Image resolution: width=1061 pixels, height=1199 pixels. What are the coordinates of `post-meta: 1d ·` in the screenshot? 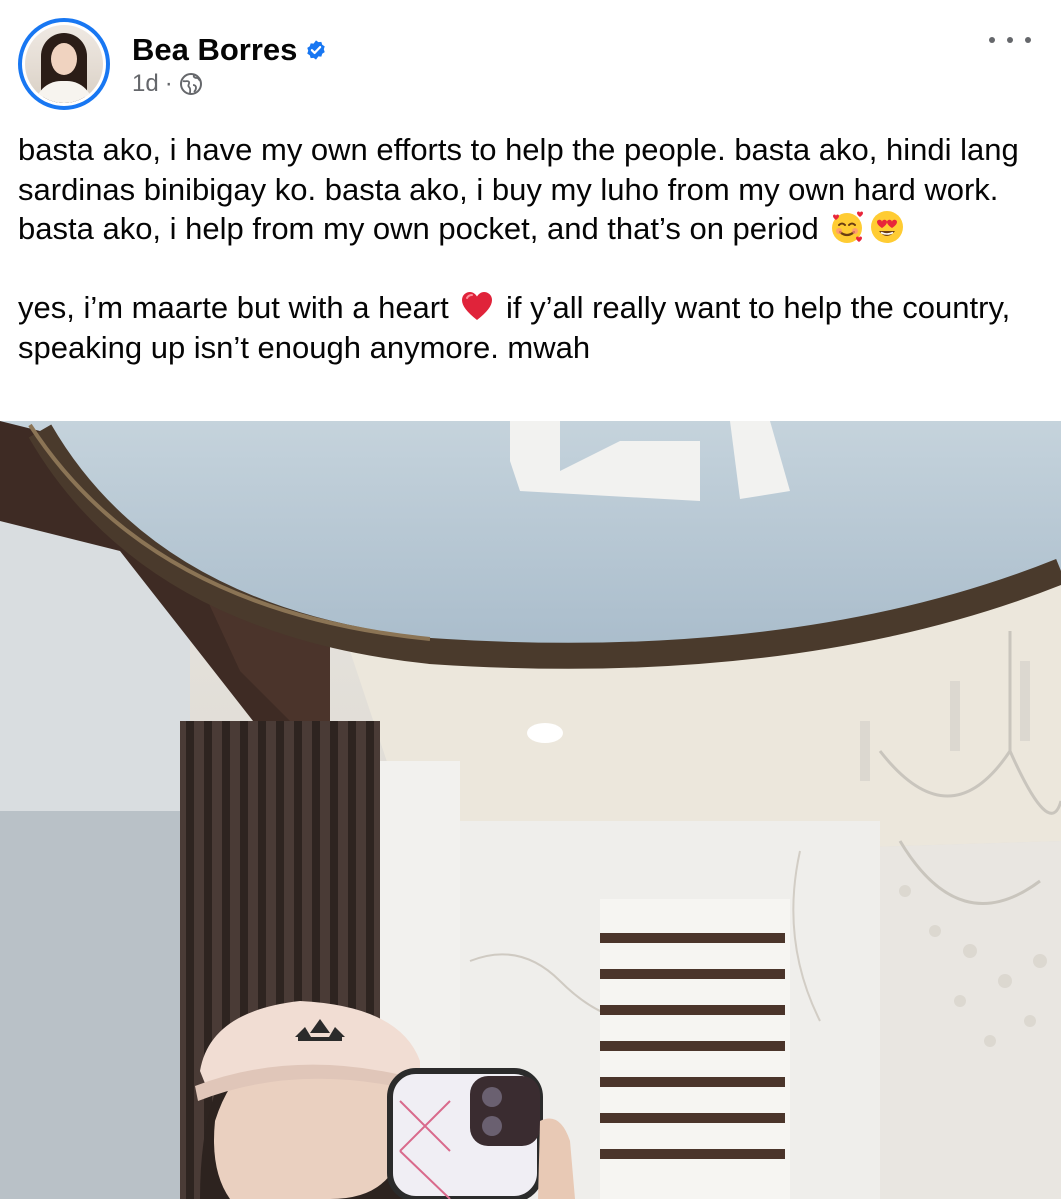 It's located at (167, 84).